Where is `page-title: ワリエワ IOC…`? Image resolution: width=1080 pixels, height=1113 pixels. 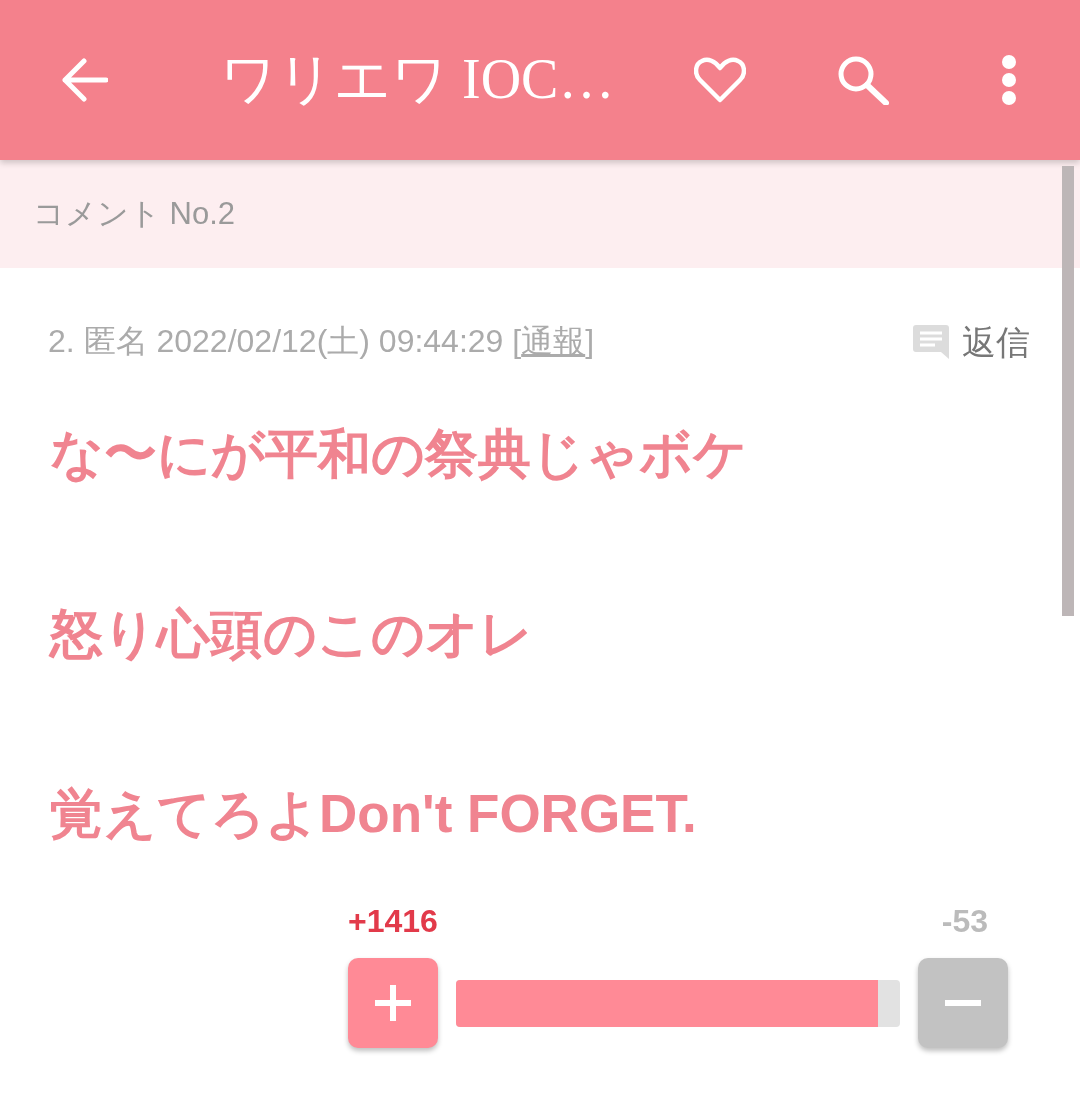
page-title: ワリエワ IOC… is located at coordinates (418, 80).